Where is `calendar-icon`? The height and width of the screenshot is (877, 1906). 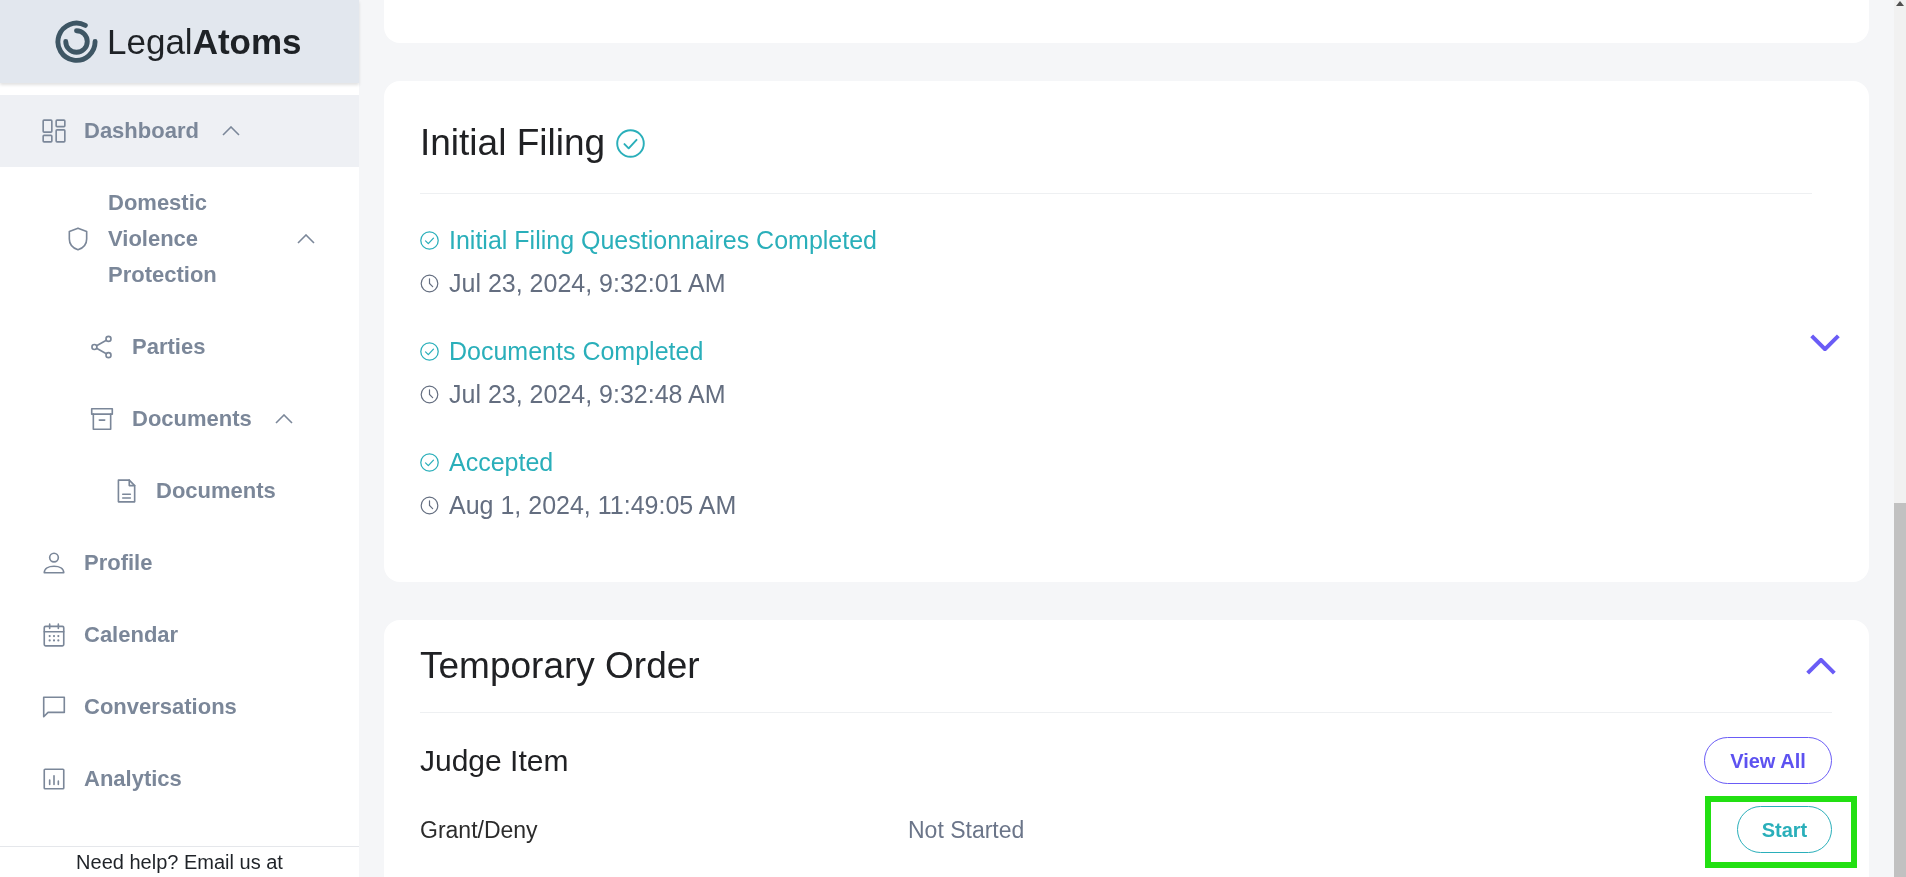
calendar-icon is located at coordinates (54, 635).